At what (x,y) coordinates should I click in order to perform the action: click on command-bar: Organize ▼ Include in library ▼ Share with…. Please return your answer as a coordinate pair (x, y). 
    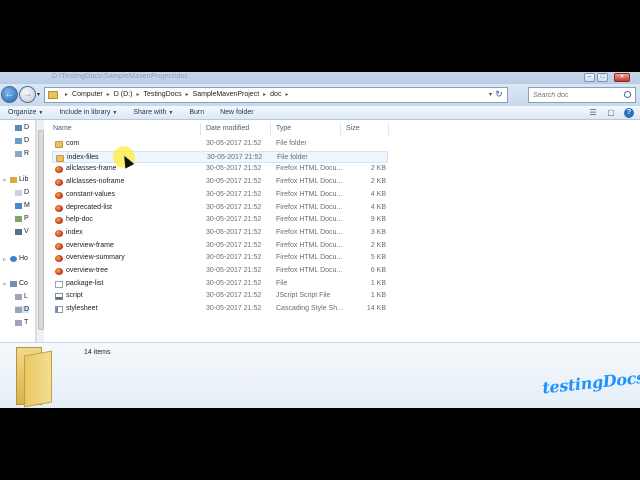
    Looking at the image, I should click on (320, 113).